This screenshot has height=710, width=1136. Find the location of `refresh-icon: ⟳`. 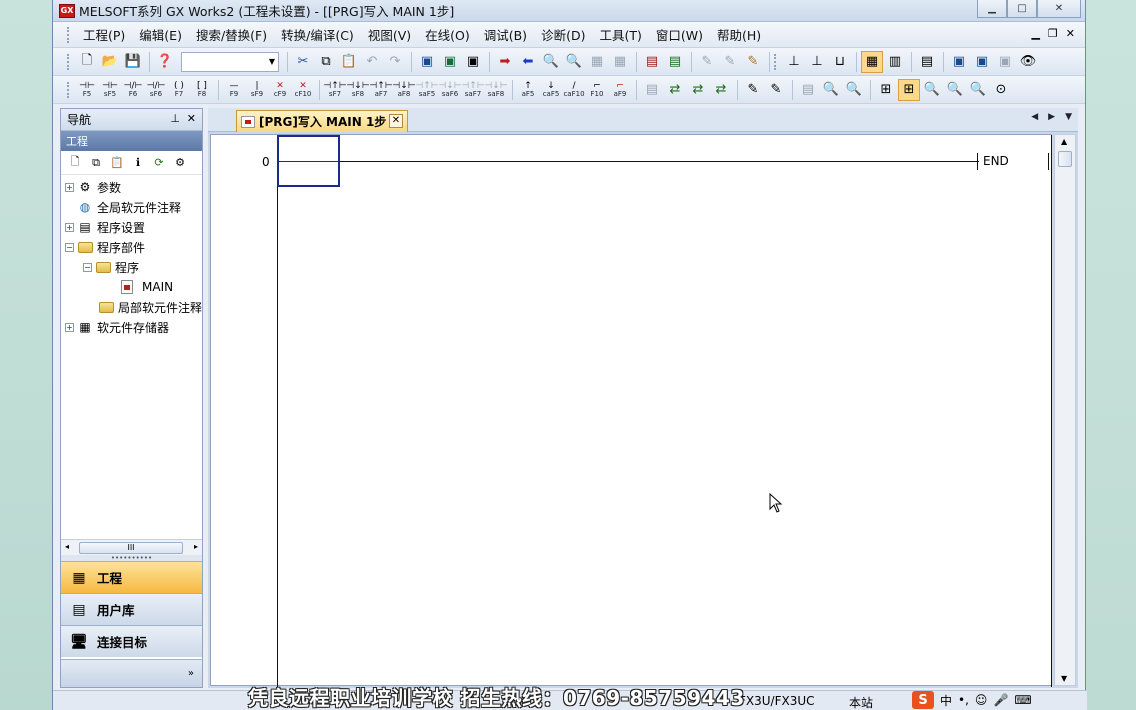

refresh-icon: ⟳ is located at coordinates (159, 163).